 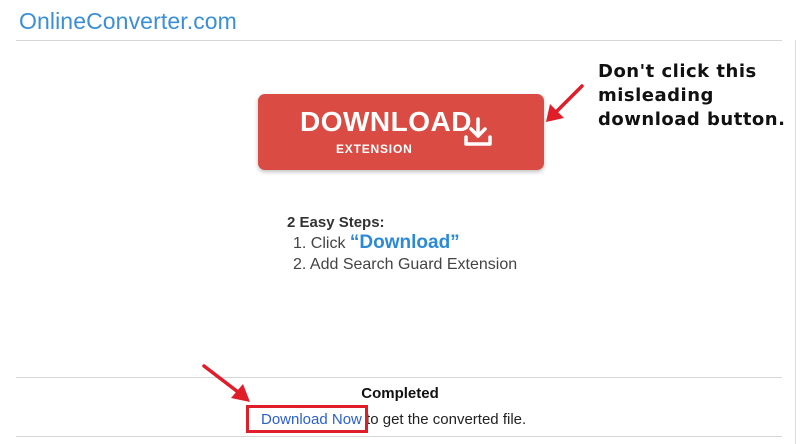 What do you see at coordinates (336, 222) in the screenshot?
I see `steps-title: 2 Easy Steps:` at bounding box center [336, 222].